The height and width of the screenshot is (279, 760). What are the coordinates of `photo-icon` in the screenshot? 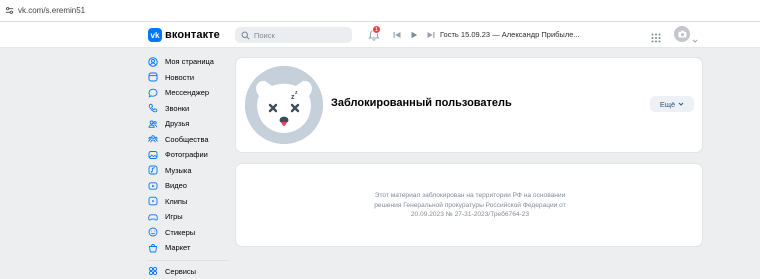 It's located at (153, 155).